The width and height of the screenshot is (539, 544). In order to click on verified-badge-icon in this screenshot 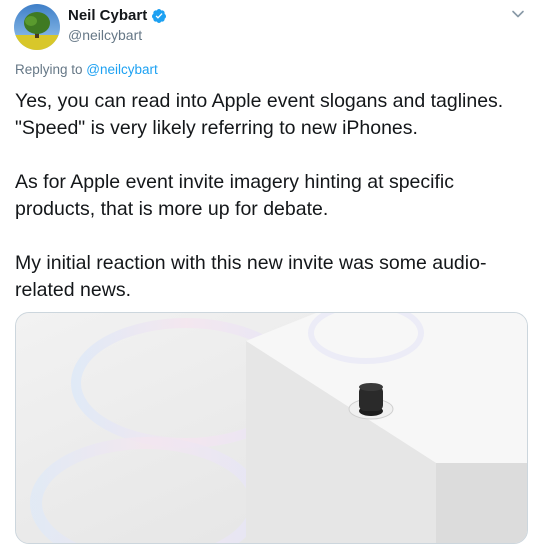, I will do `click(159, 15)`.